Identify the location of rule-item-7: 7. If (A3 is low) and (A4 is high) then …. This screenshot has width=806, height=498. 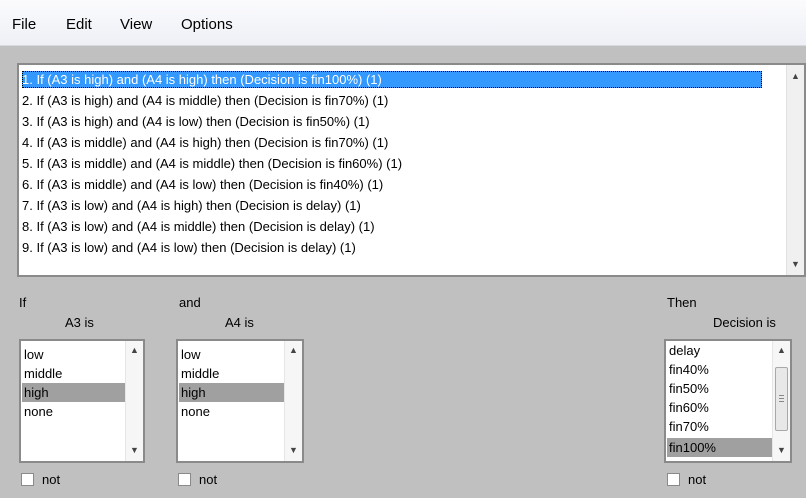
(191, 205).